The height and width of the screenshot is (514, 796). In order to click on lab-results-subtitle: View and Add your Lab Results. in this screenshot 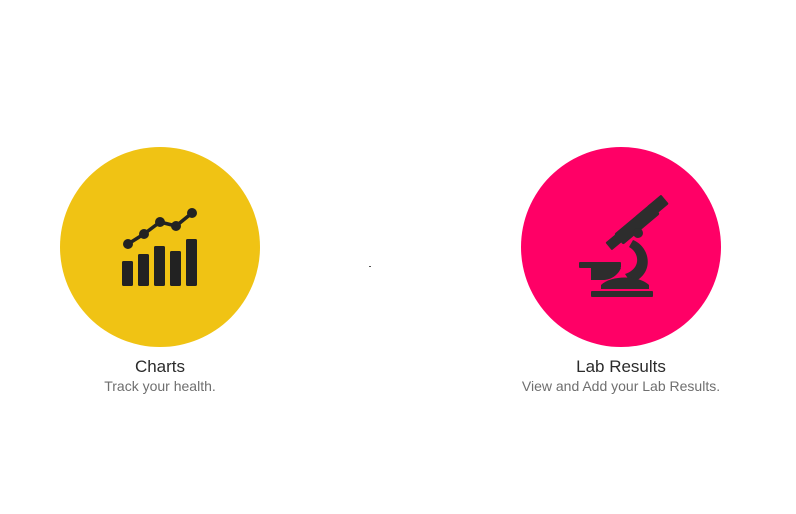, I will do `click(621, 386)`.